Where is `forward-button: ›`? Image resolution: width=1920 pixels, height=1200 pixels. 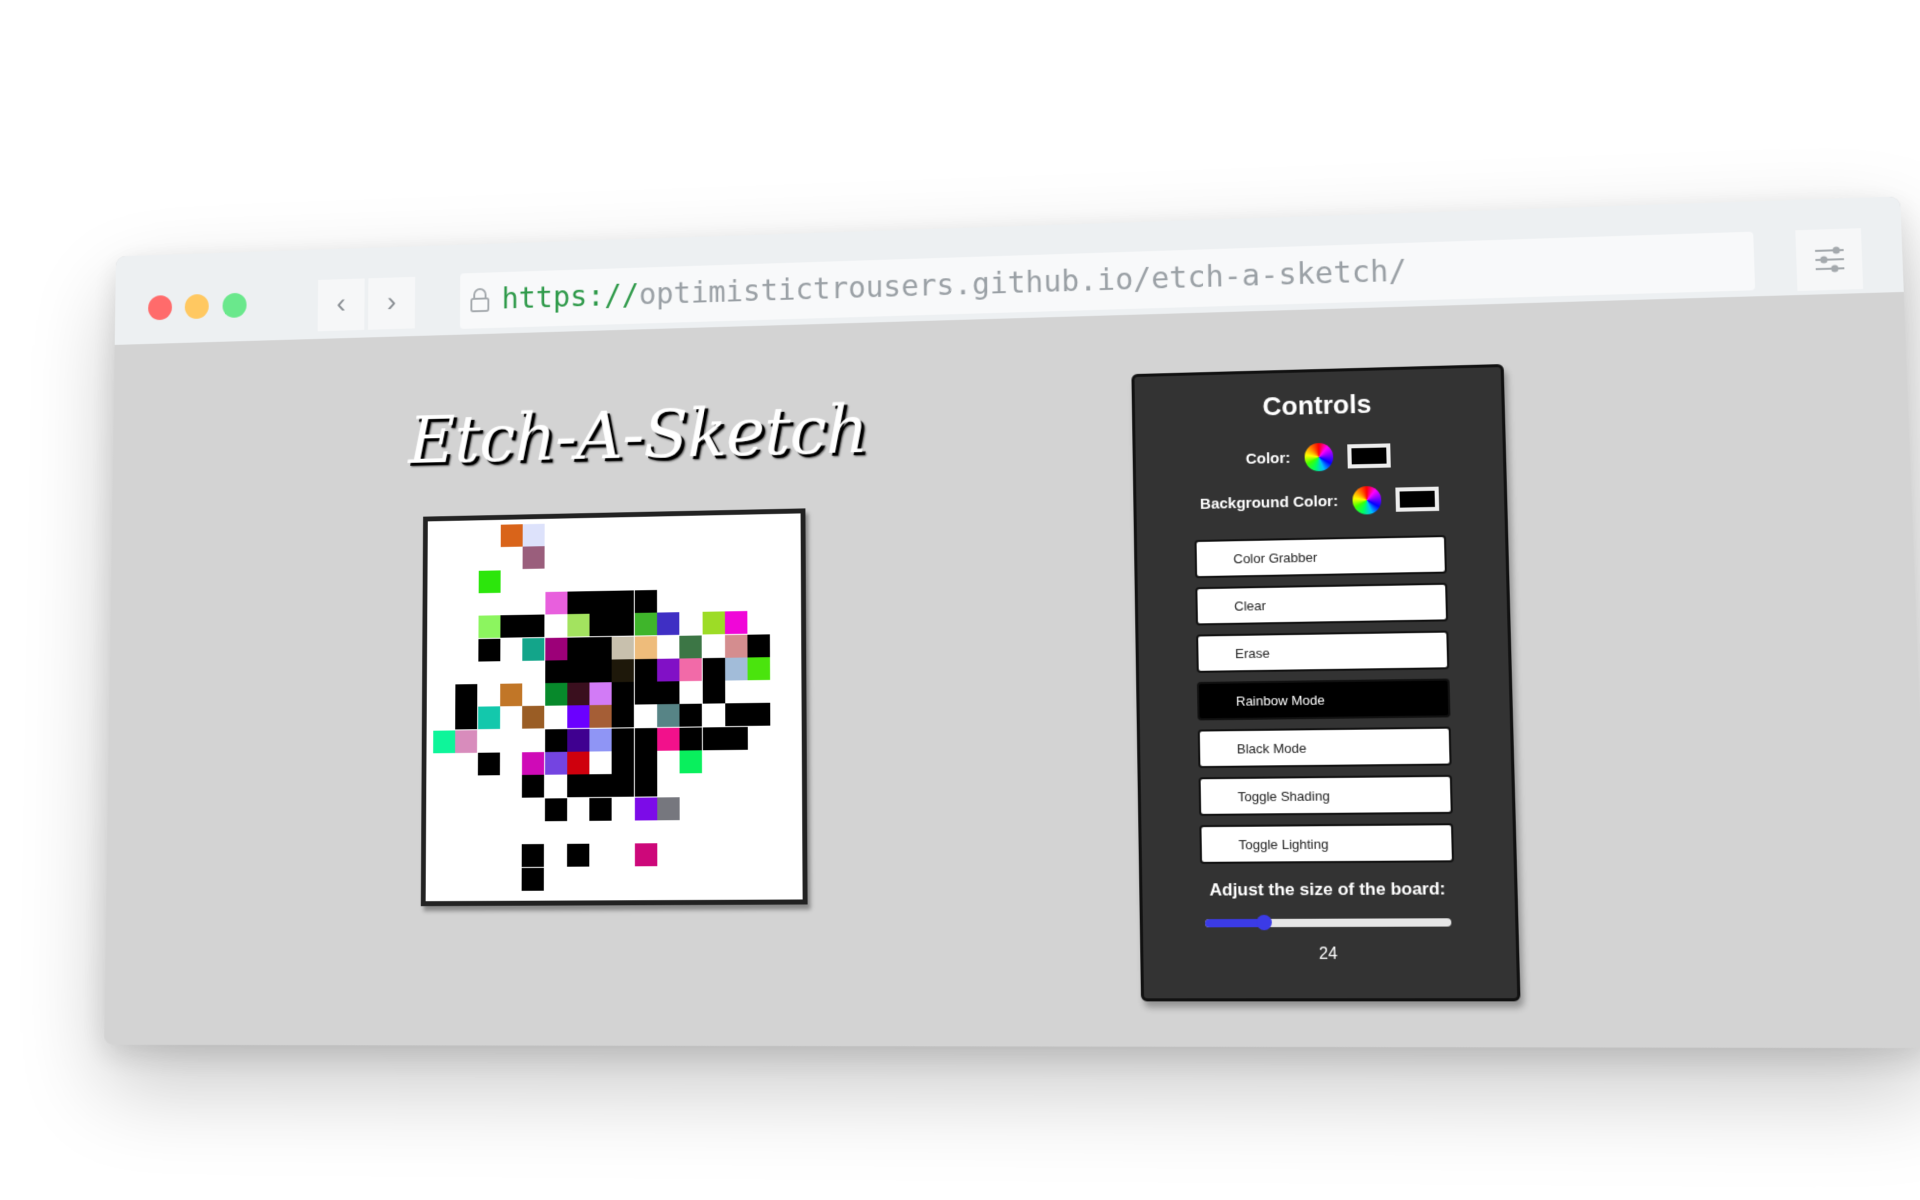 forward-button: › is located at coordinates (392, 303).